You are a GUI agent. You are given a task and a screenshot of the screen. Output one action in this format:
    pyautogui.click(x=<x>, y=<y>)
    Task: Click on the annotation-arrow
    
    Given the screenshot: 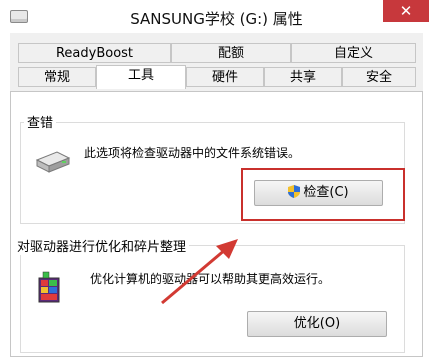 What is the action you would take?
    pyautogui.click(x=199, y=272)
    